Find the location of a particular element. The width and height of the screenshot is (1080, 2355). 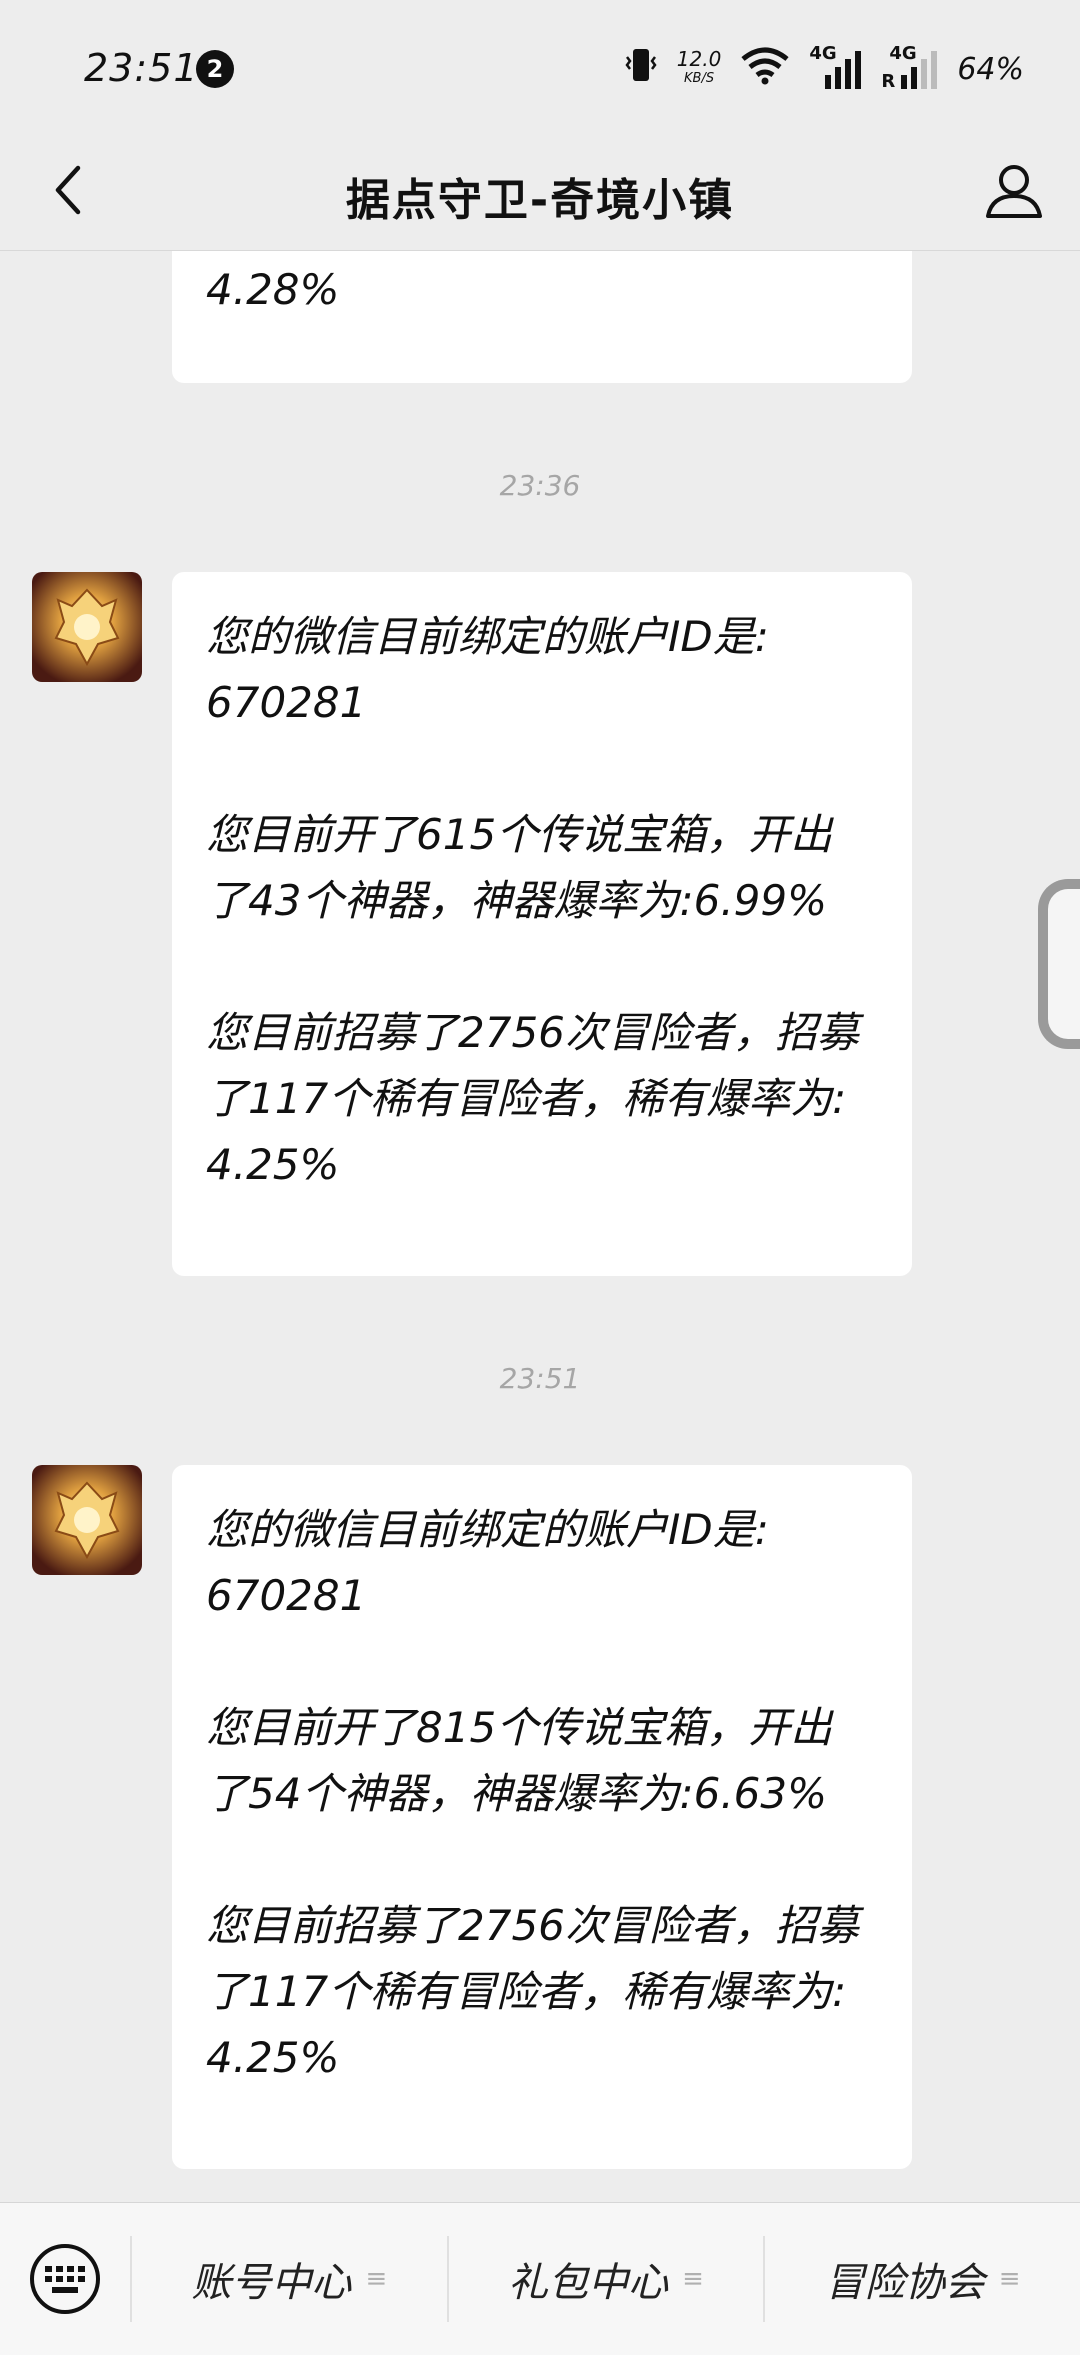

message-line: 您目前开了815个传说宝箱，开出 is located at coordinates (519, 1727).